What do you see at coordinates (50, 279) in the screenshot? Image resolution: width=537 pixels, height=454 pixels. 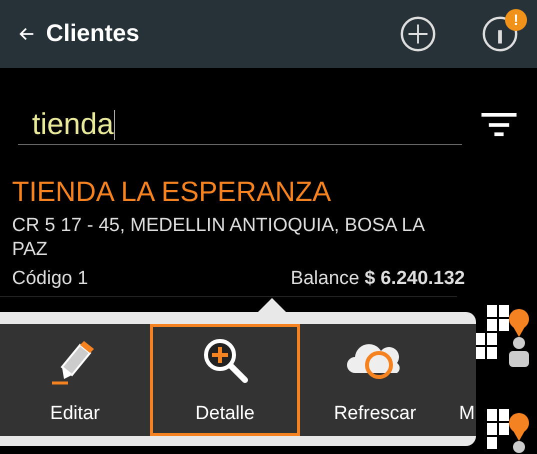 I see `client-code: Código 1` at bounding box center [50, 279].